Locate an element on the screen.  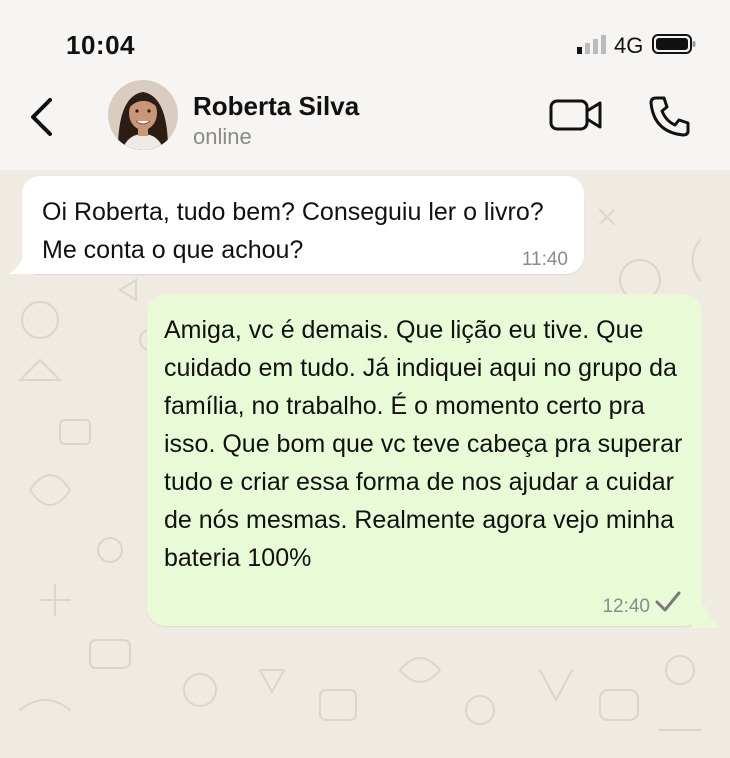
outgoing-bubble-tail is located at coordinates (707, 617).